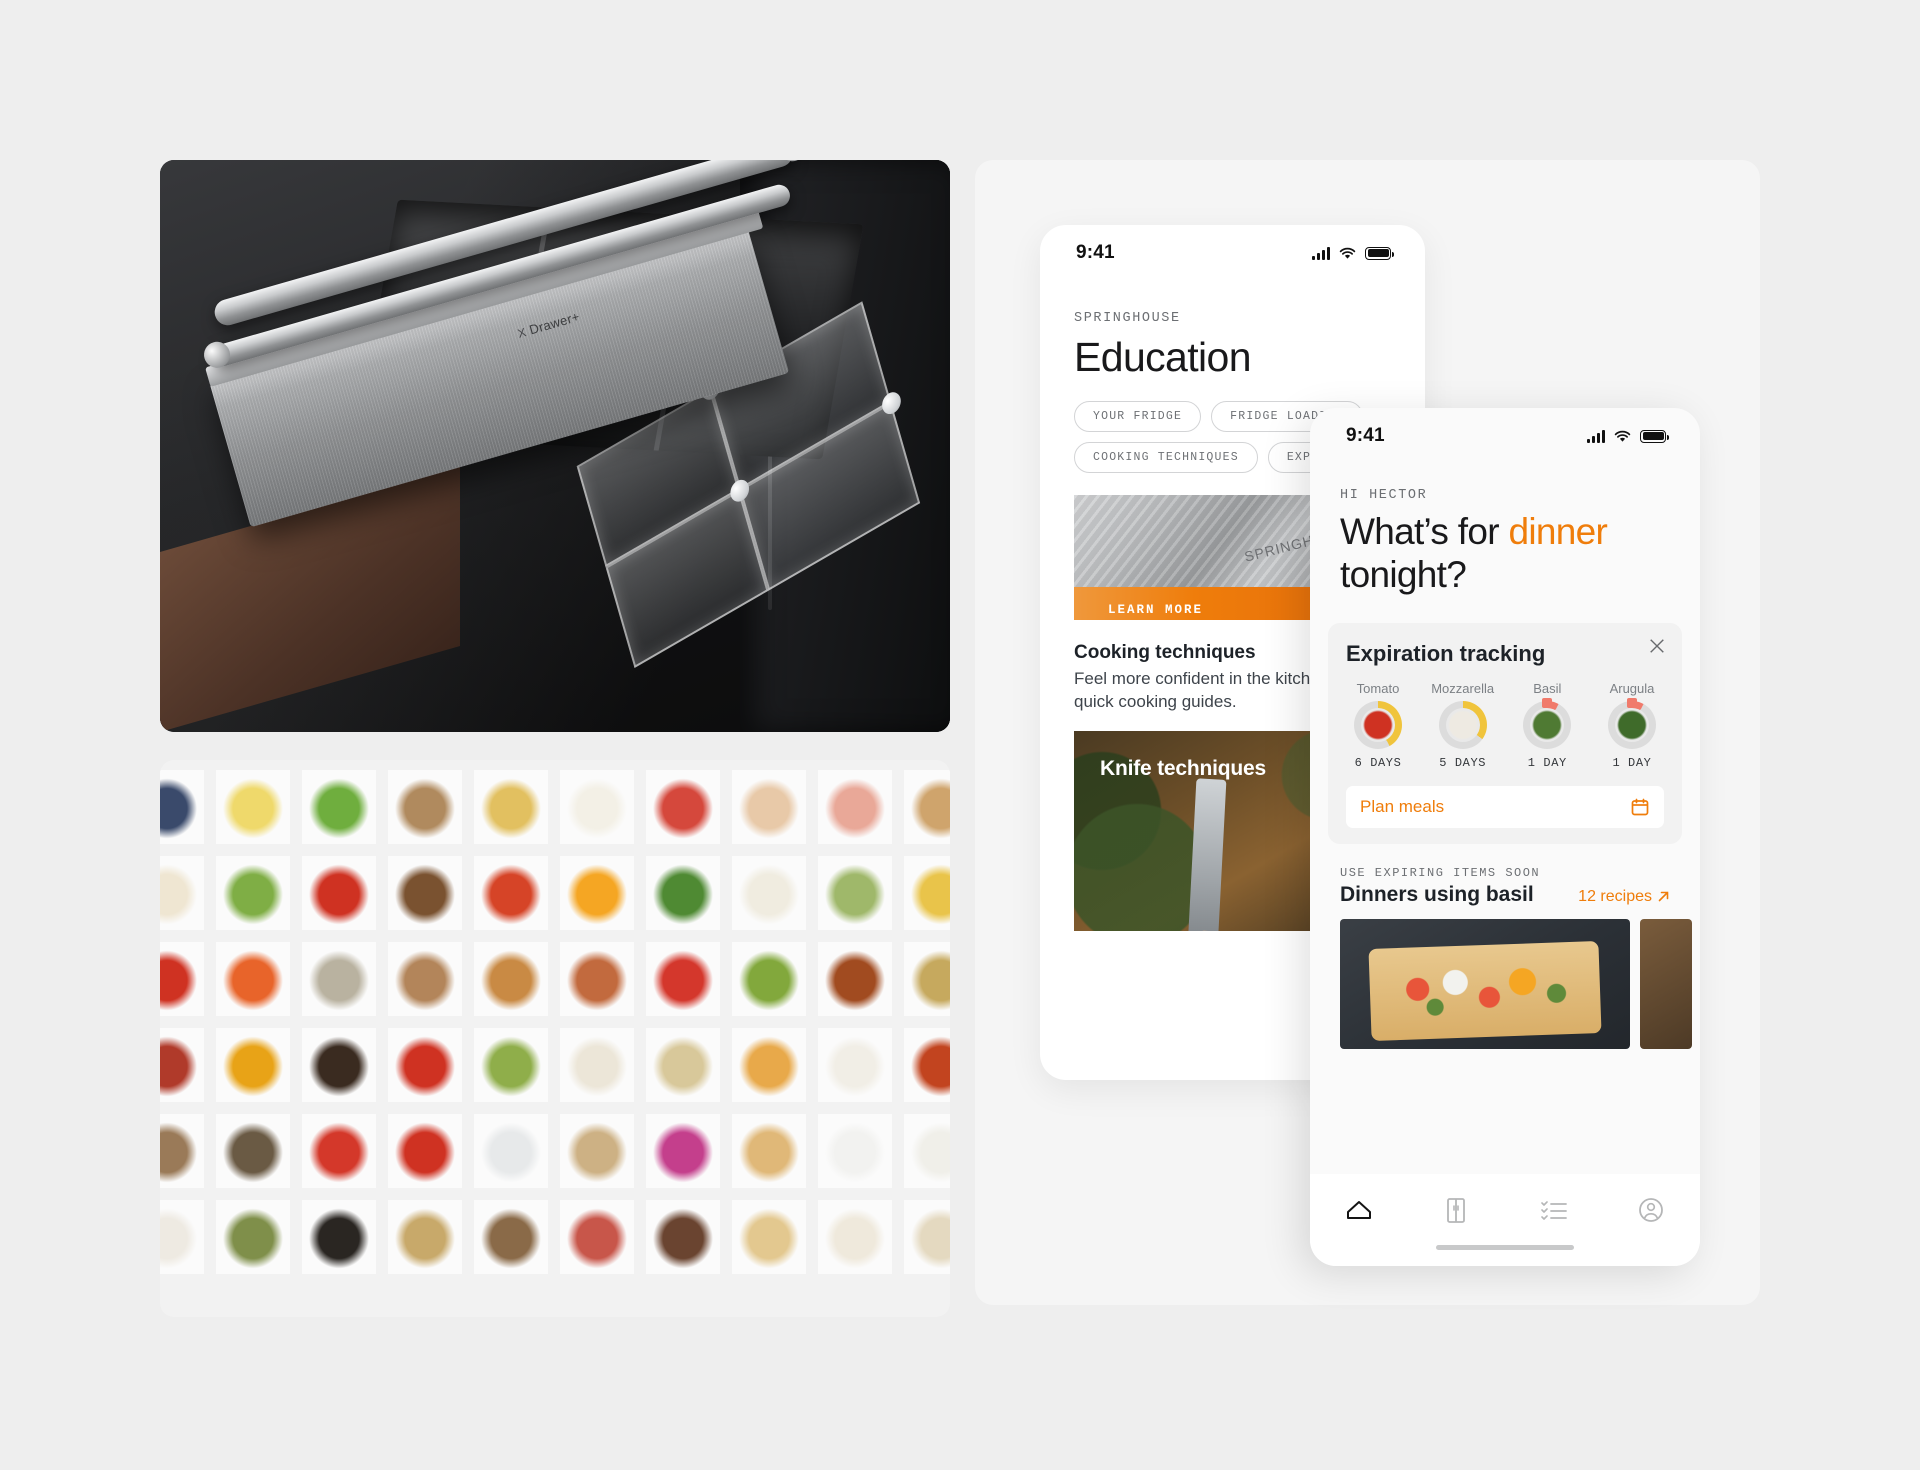 The image size is (1920, 1470). Describe the element at coordinates (1424, 531) in the screenshot. I see `dinner-title-part1: What’s for` at that location.